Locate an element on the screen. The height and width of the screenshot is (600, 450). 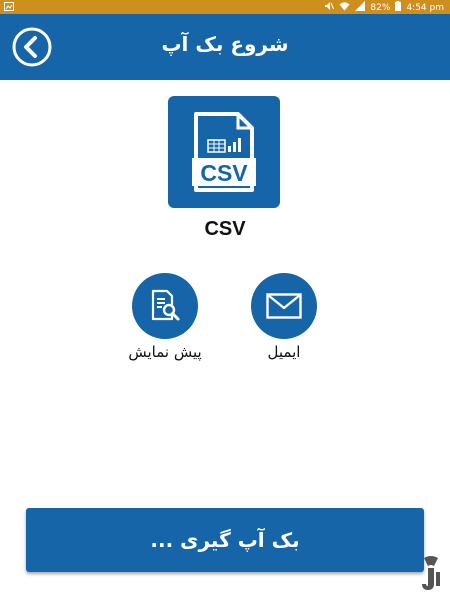
battery-icon is located at coordinates (398, 8).